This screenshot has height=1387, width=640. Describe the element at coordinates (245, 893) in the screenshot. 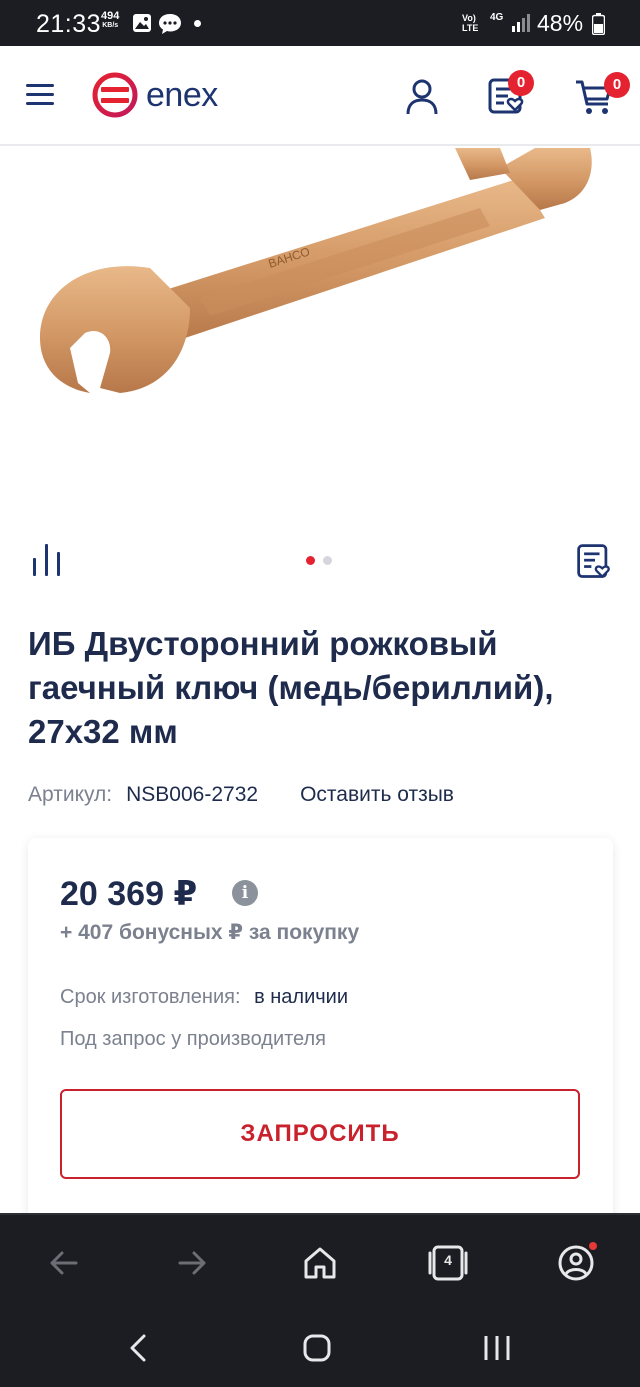

I see `info-icon: i` at that location.